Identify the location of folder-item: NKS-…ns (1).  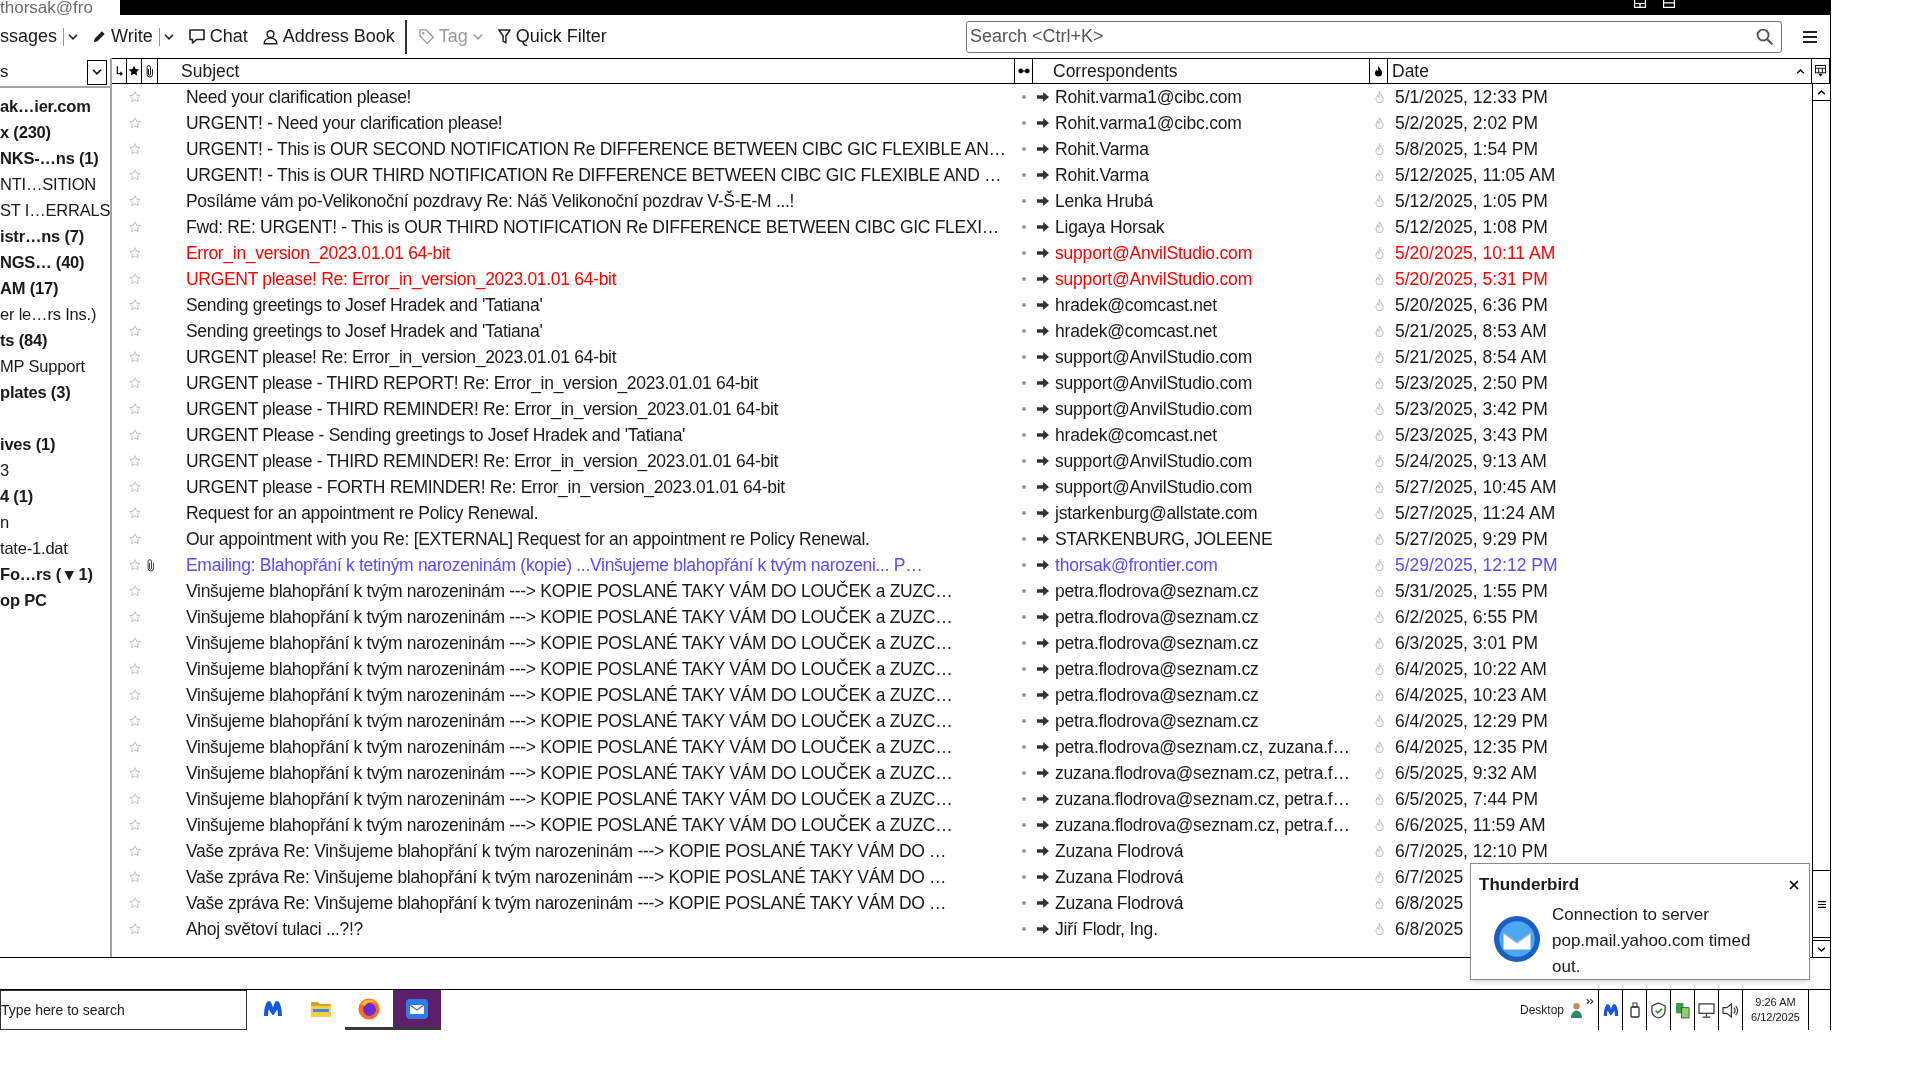
(55, 158).